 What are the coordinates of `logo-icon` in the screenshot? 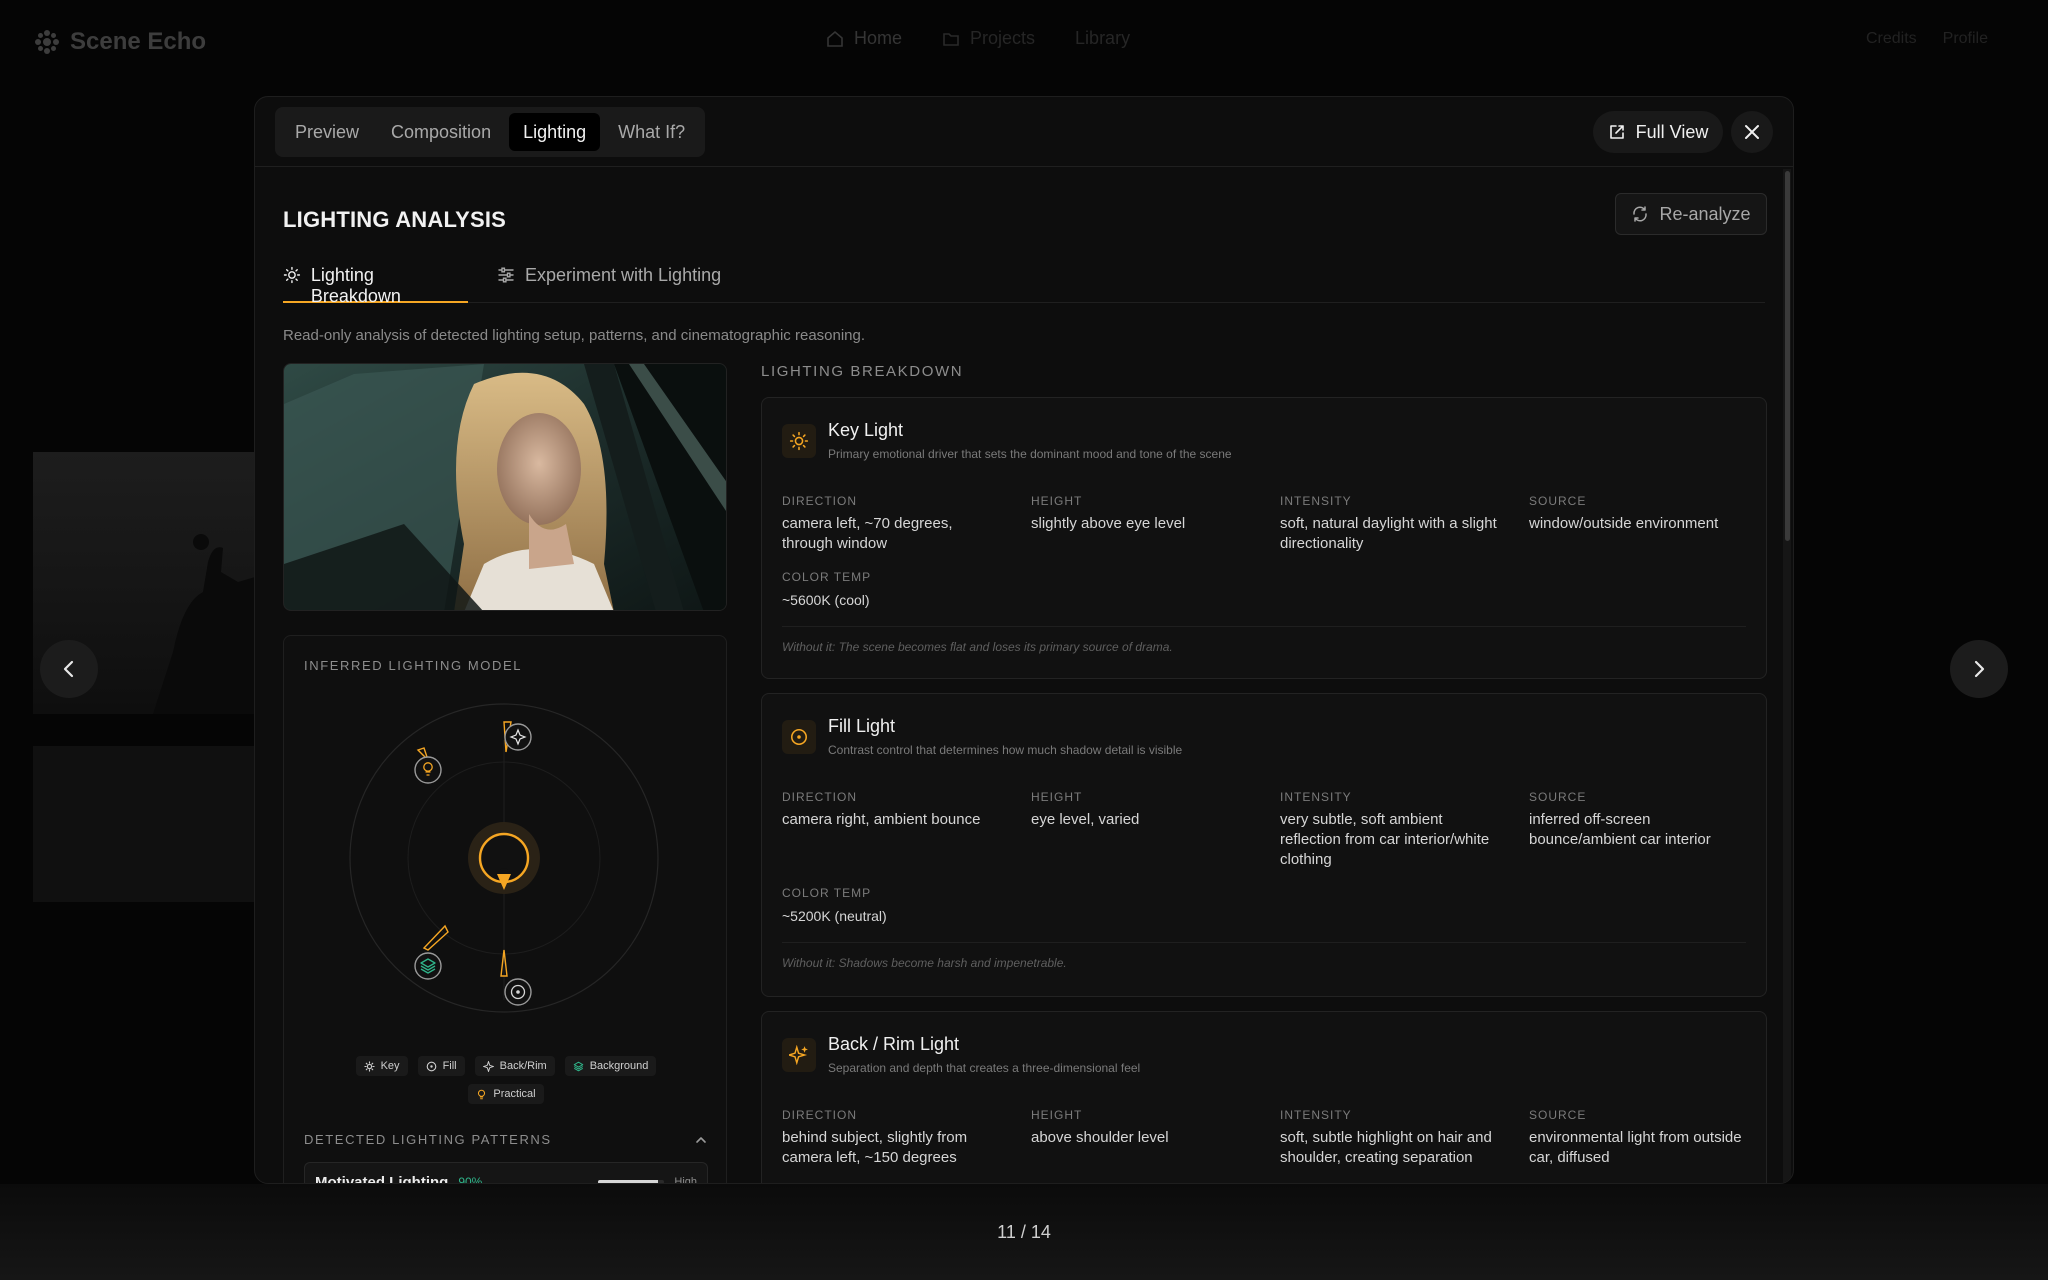 It's located at (47, 42).